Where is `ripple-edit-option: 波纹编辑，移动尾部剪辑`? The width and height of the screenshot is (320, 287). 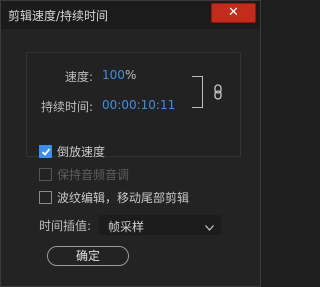
ripple-edit-option: 波纹编辑，移动尾部剪辑 is located at coordinates (114, 197).